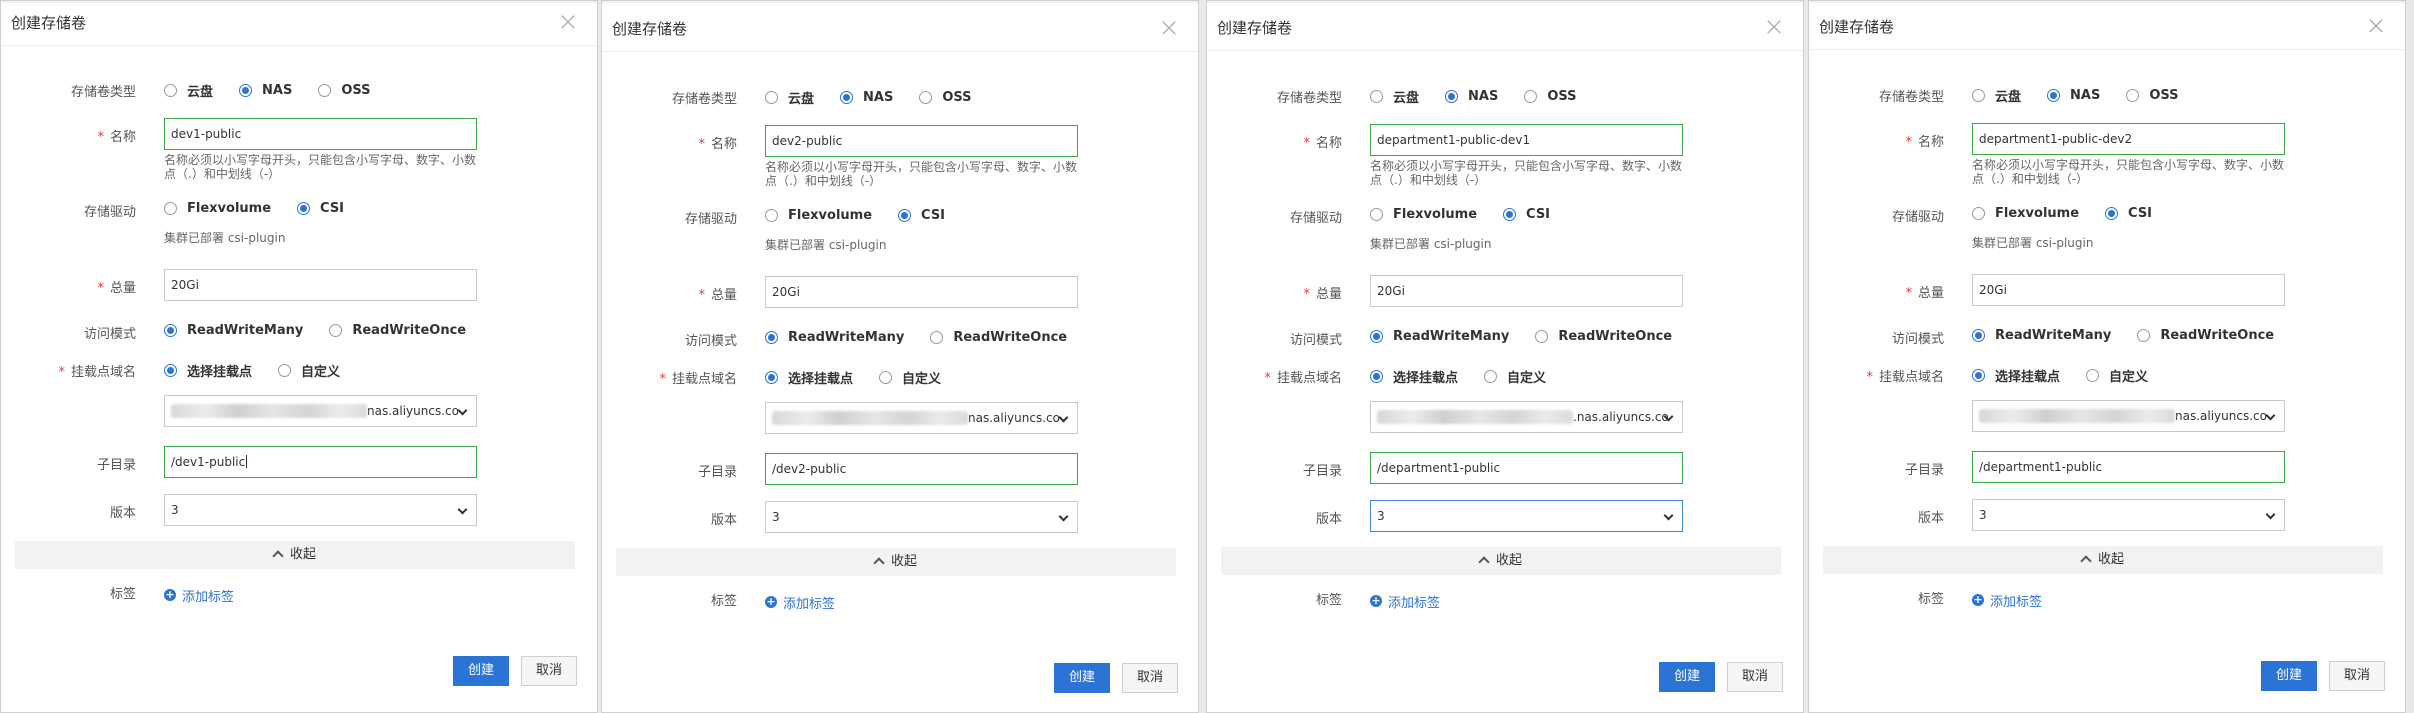 This screenshot has height=713, width=2414. Describe the element at coordinates (320, 462) in the screenshot. I see `subdir-input: /dev1-public` at that location.